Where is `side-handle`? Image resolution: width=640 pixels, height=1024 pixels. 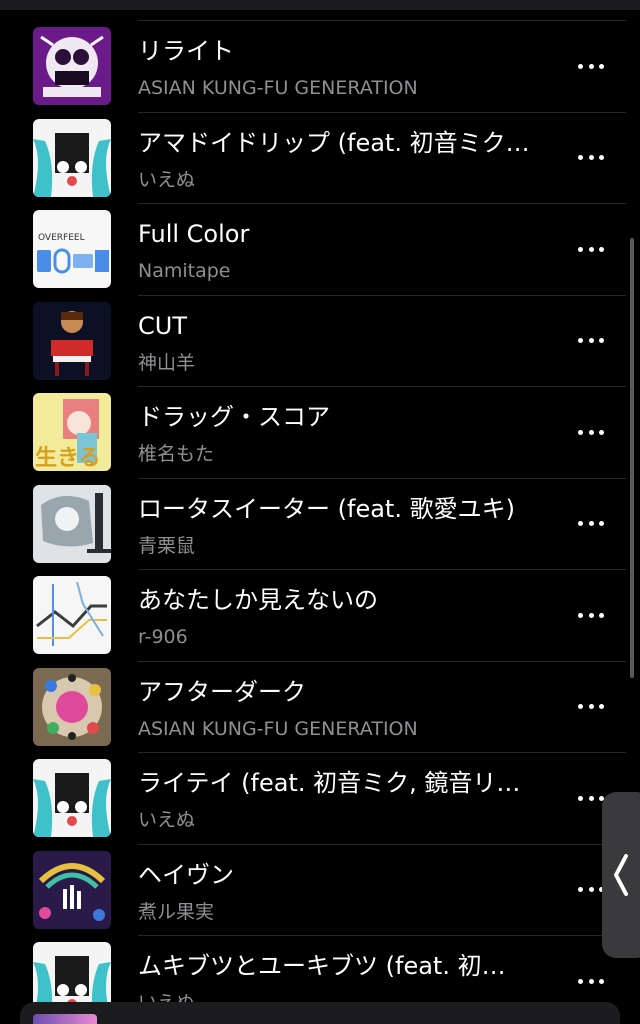
side-handle is located at coordinates (621, 875).